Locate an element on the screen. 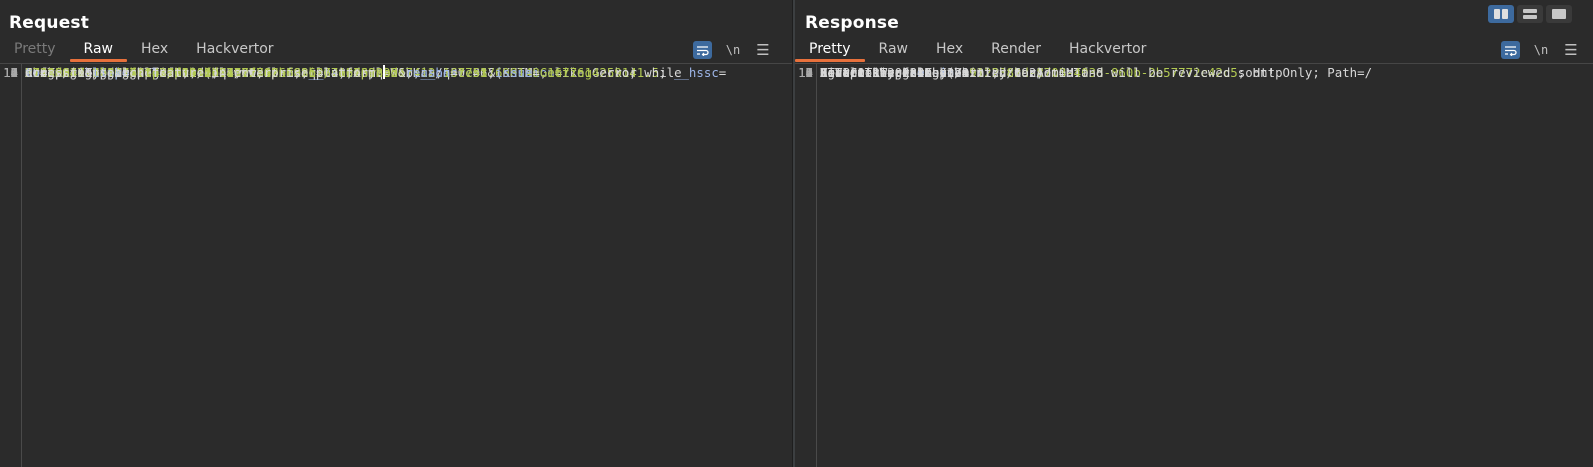 The image size is (1593, 467). response-tab-render: Render is located at coordinates (1016, 50).